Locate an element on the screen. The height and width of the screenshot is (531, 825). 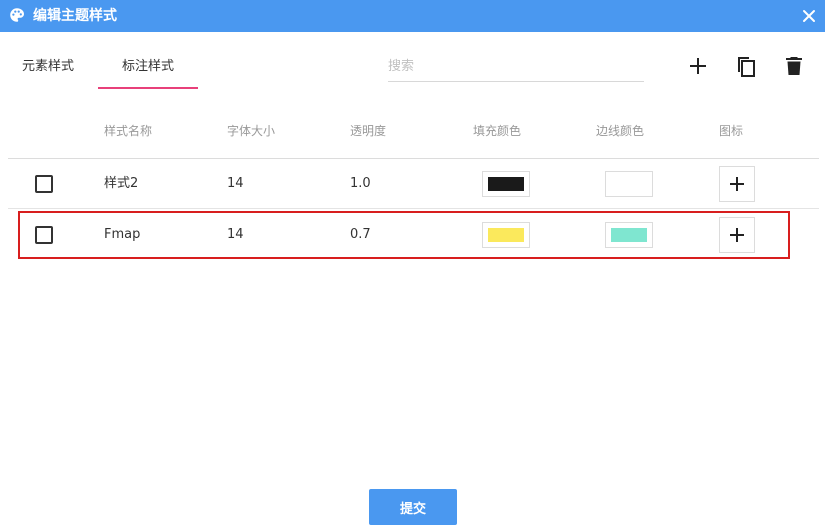
column-header-opacity: 透明度 is located at coordinates (368, 131).